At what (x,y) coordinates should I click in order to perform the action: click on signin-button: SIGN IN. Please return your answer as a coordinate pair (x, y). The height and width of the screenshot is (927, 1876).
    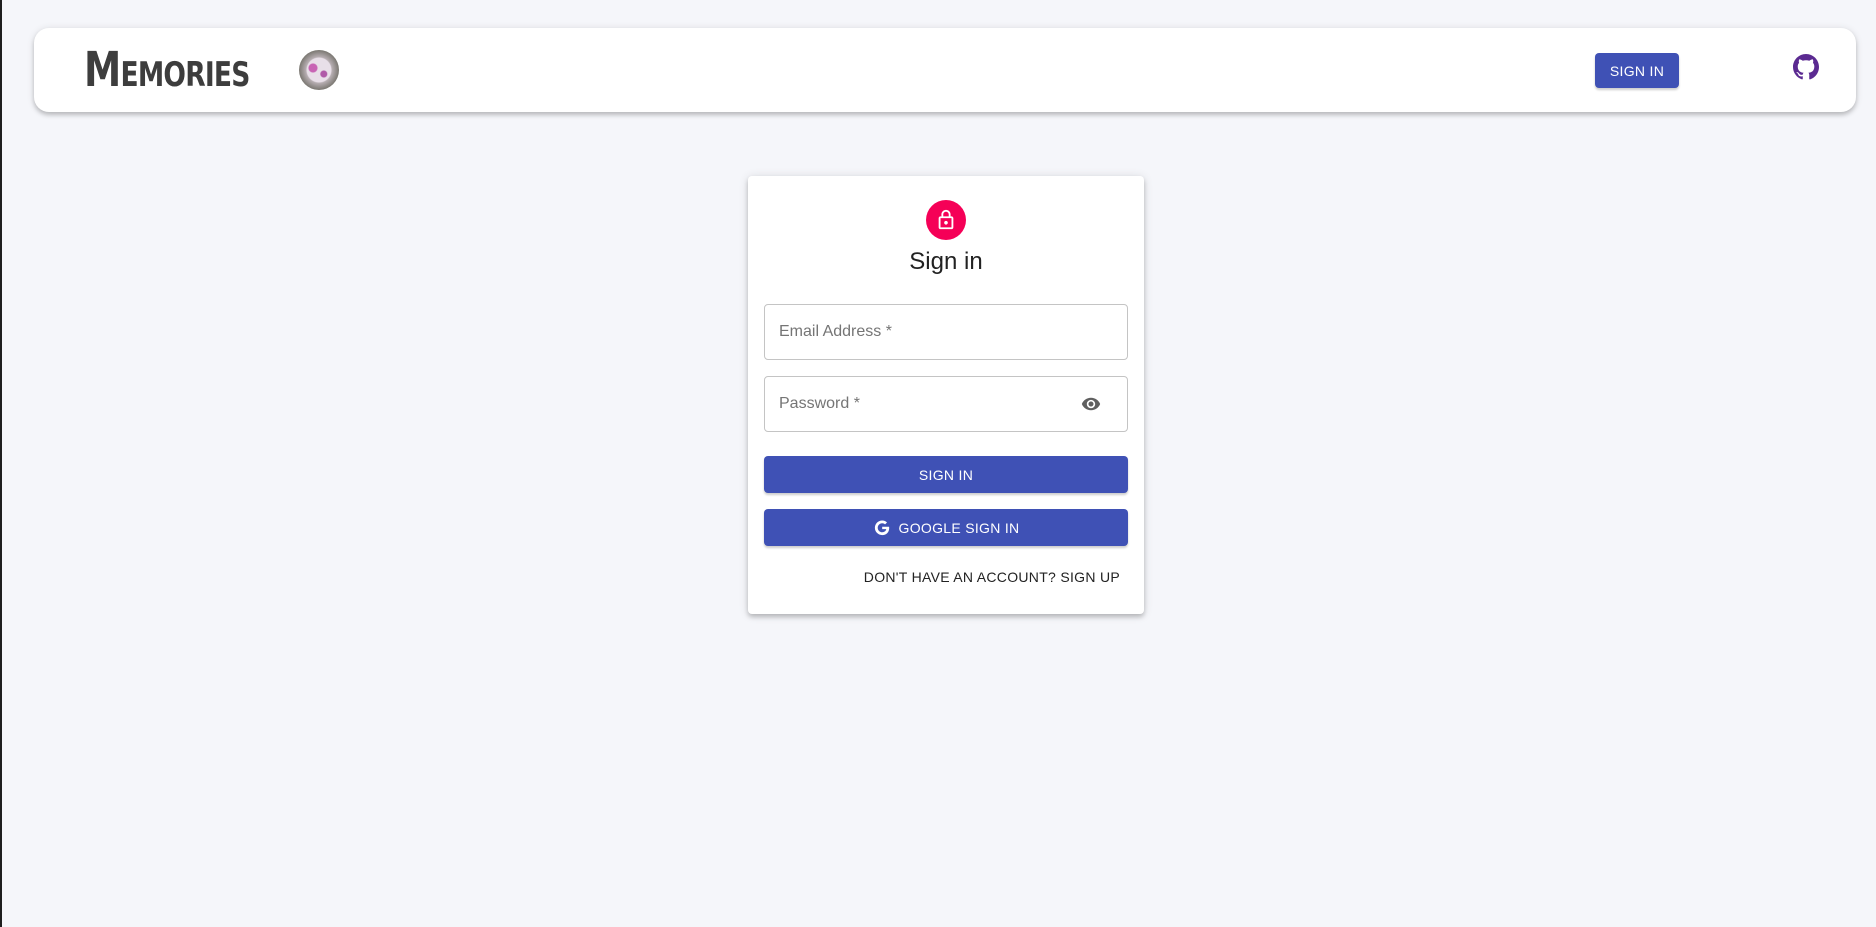
    Looking at the image, I should click on (946, 474).